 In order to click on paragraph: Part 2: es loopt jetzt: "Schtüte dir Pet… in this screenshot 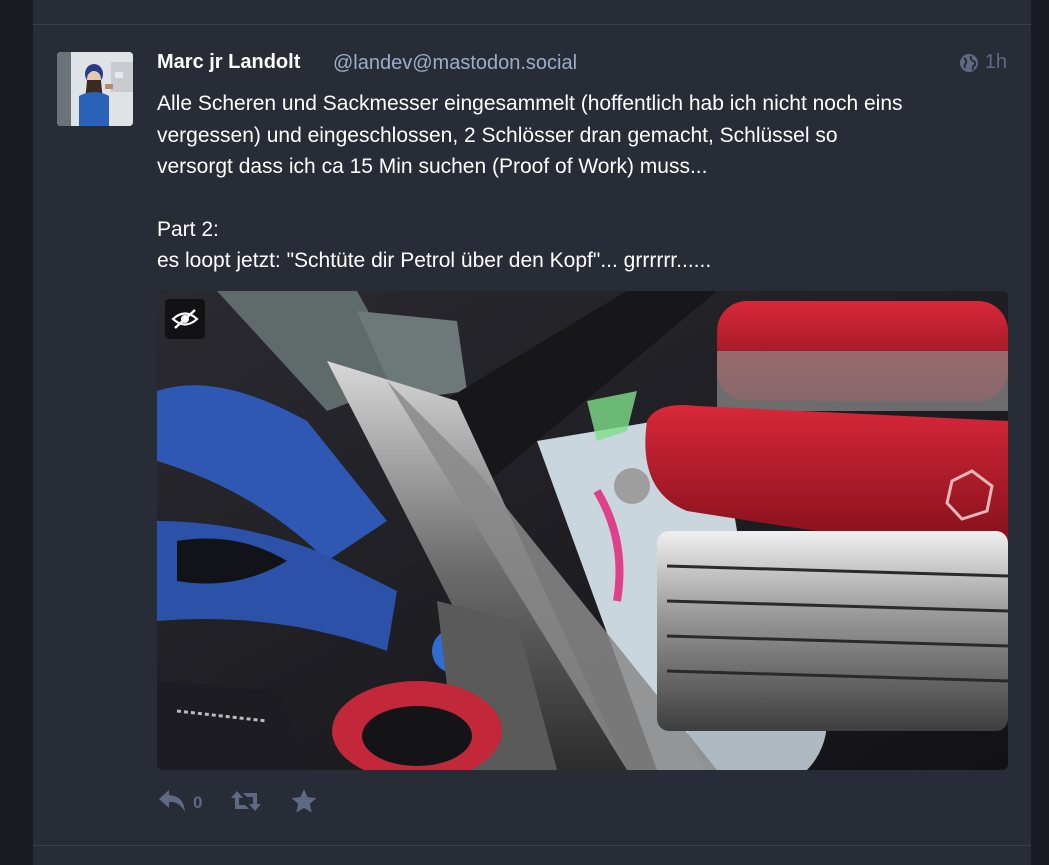, I will do `click(587, 245)`.